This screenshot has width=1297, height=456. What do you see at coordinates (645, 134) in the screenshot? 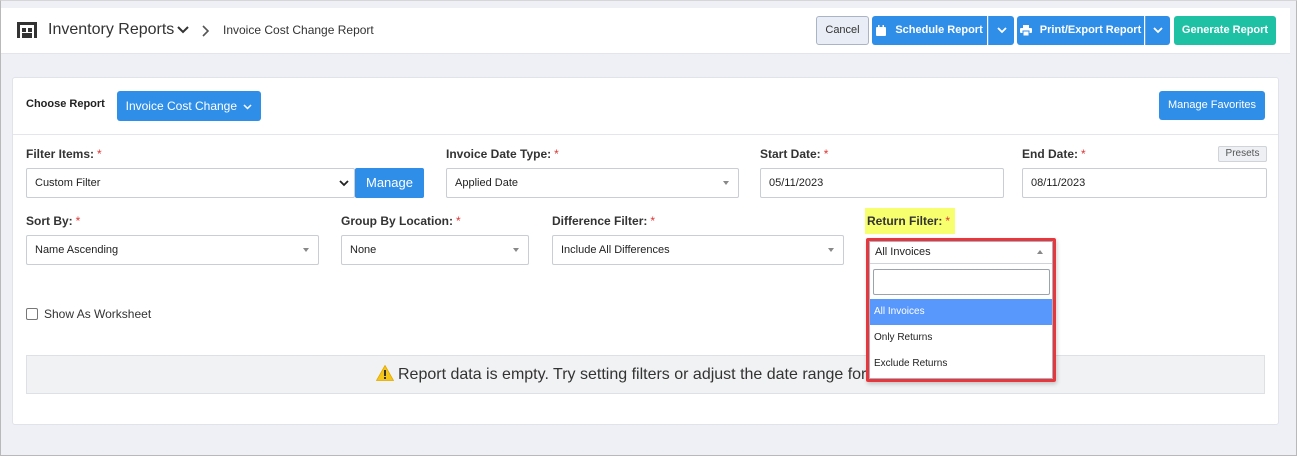
I see `divider` at bounding box center [645, 134].